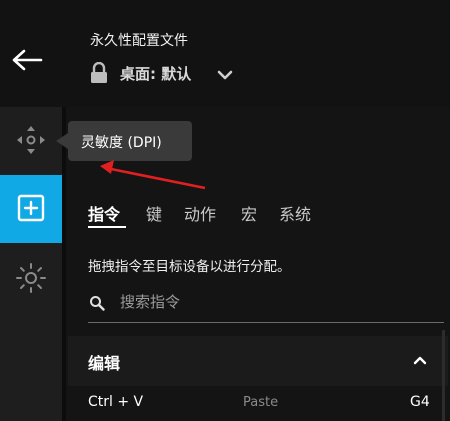 The image size is (450, 421). Describe the element at coordinates (104, 363) in the screenshot. I see `section-title: 编辑` at that location.